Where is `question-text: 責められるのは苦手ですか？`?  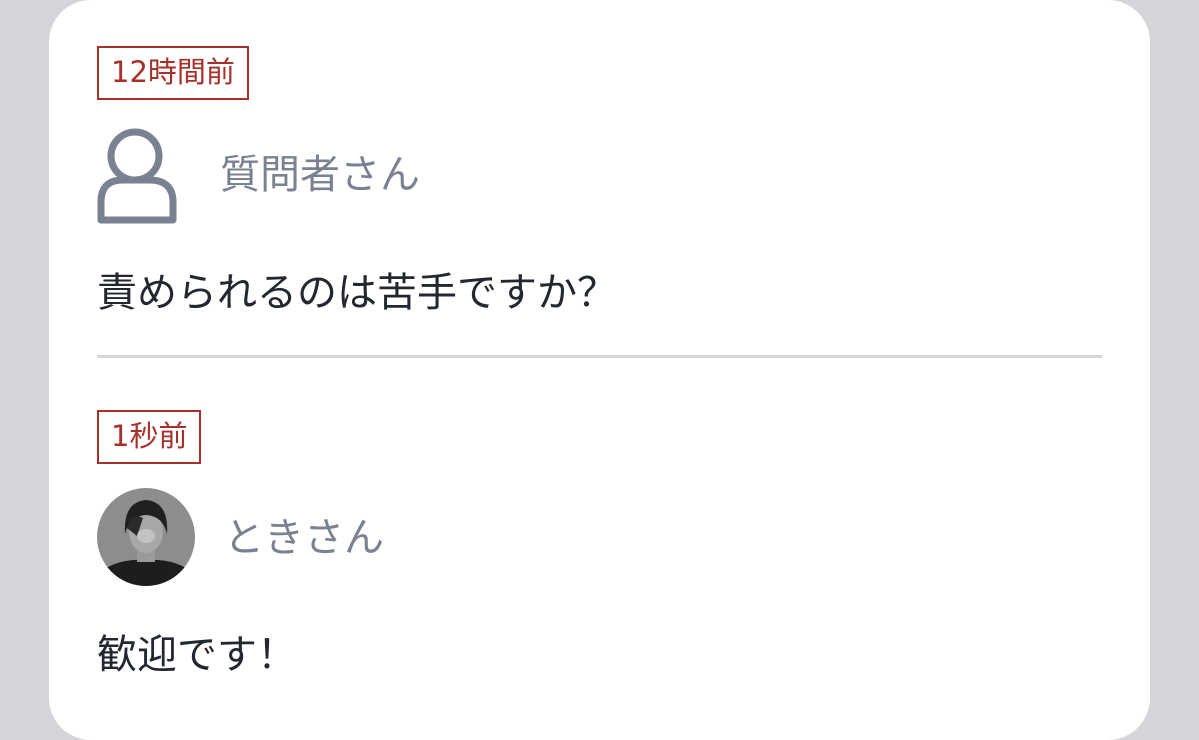 question-text: 責められるのは苦手ですか？ is located at coordinates (357, 293).